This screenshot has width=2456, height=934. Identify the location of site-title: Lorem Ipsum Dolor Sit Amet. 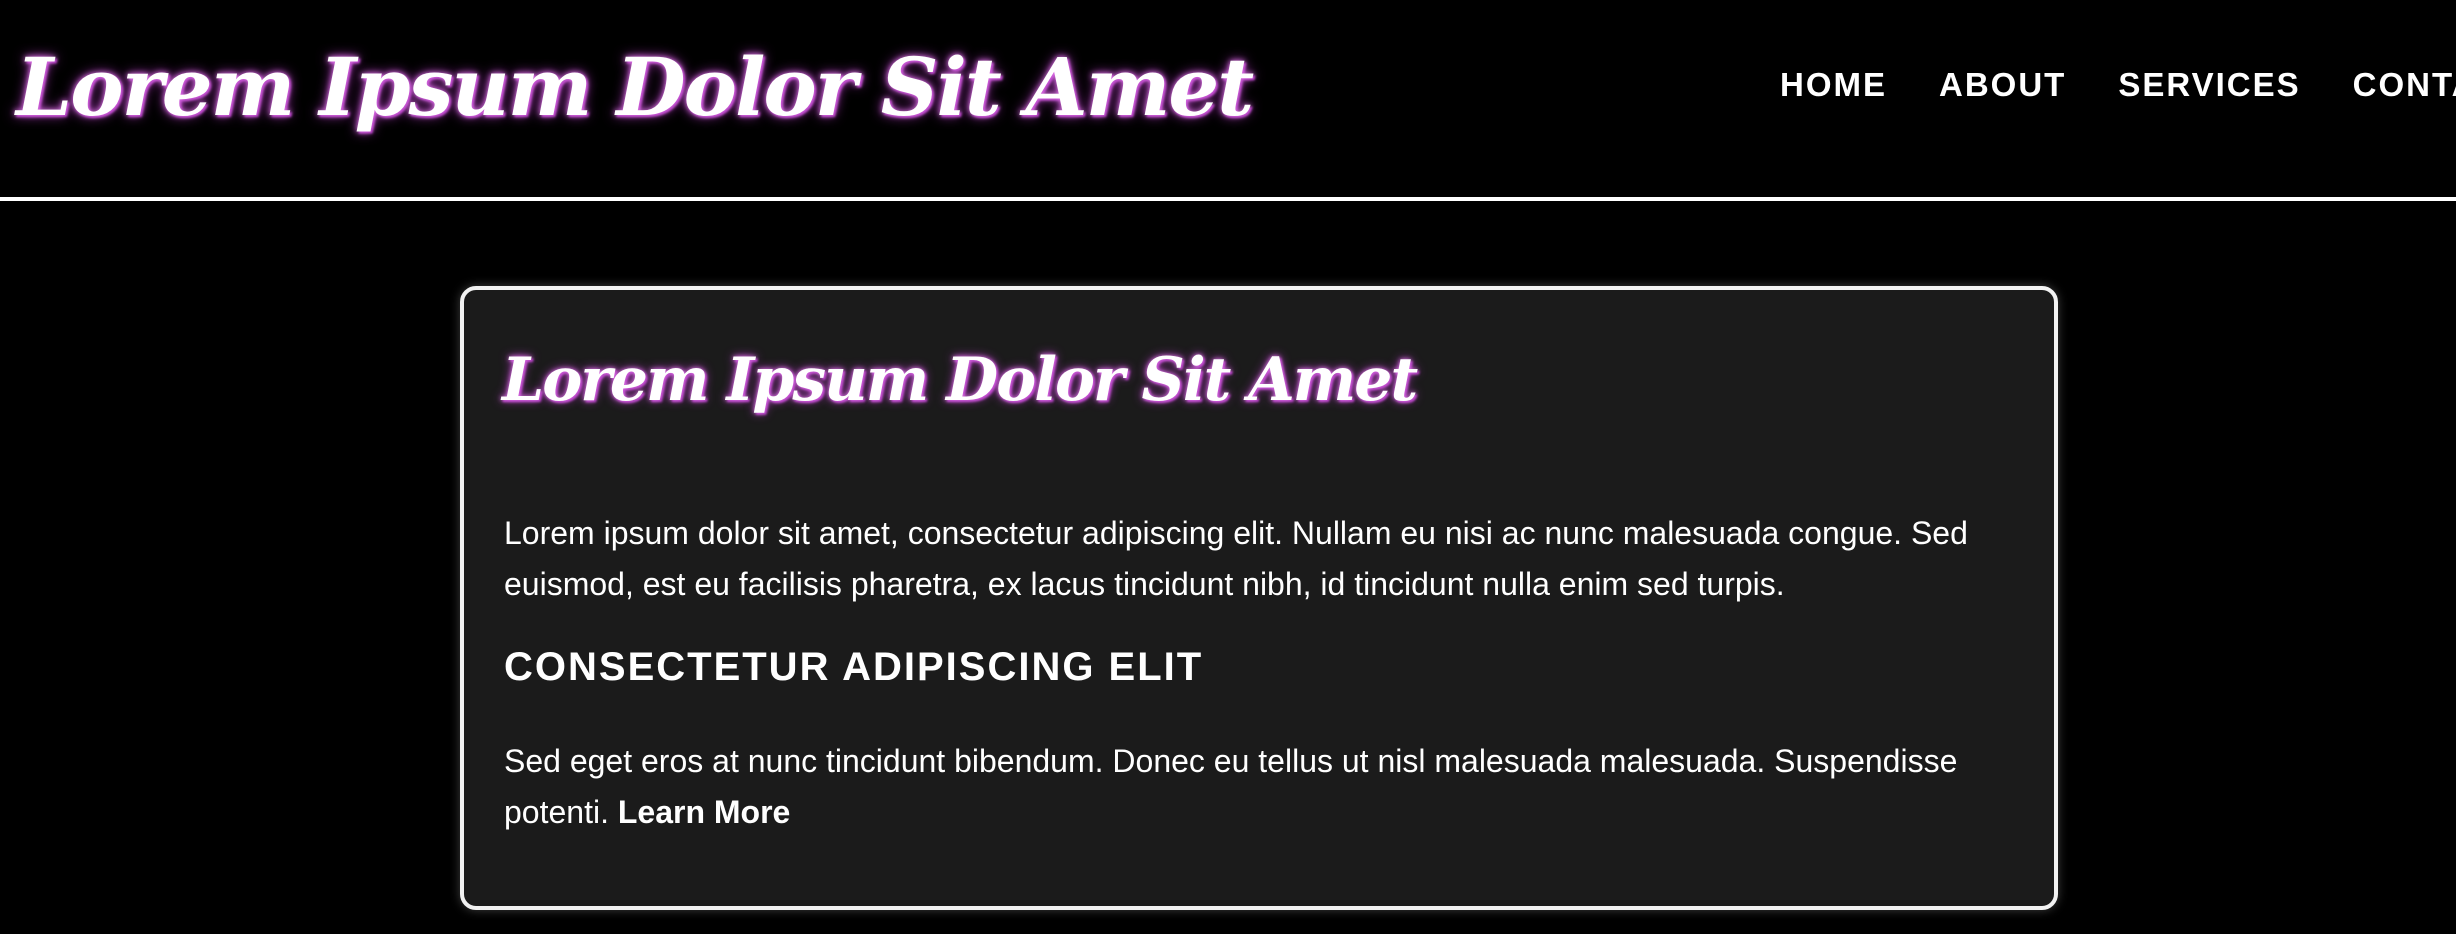
(635, 87).